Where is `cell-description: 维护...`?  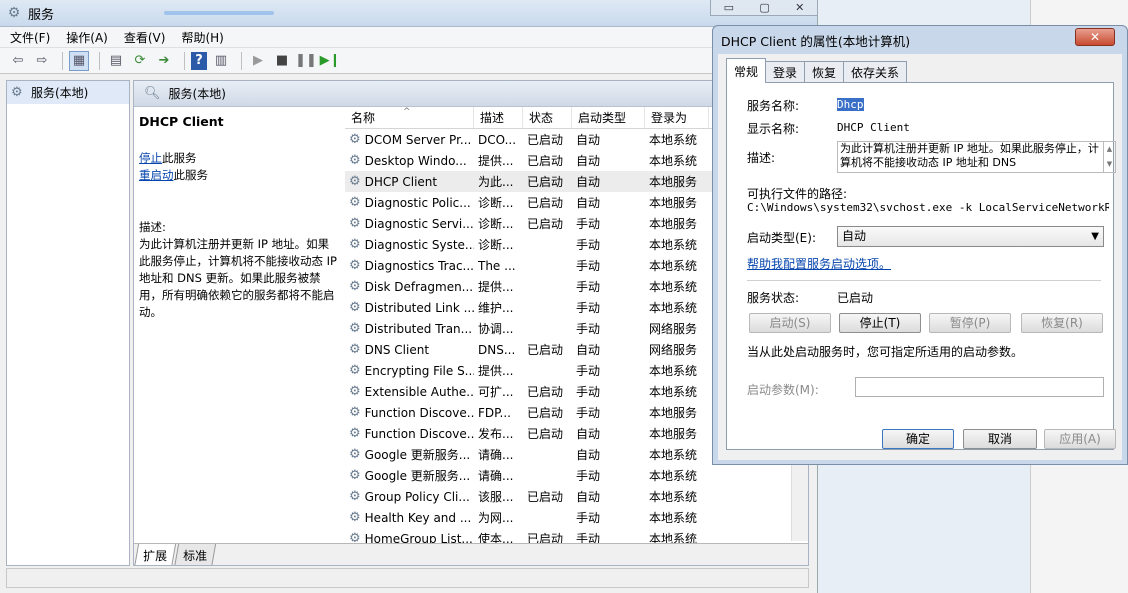
cell-description: 维护... is located at coordinates (496, 308).